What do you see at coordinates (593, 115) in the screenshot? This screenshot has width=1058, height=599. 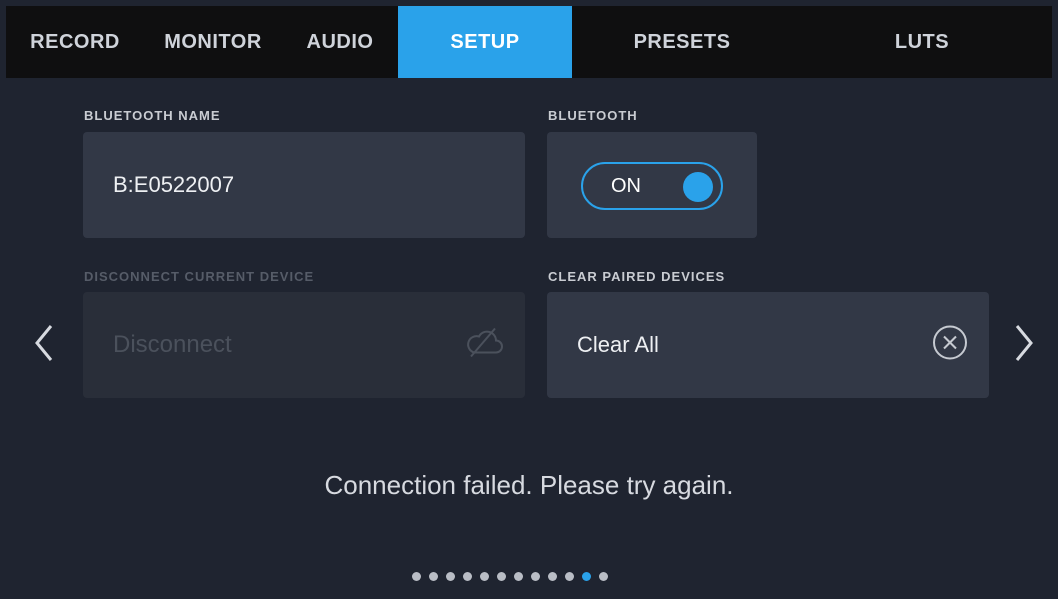 I see `bluetooth-label: BLUETOOTH` at bounding box center [593, 115].